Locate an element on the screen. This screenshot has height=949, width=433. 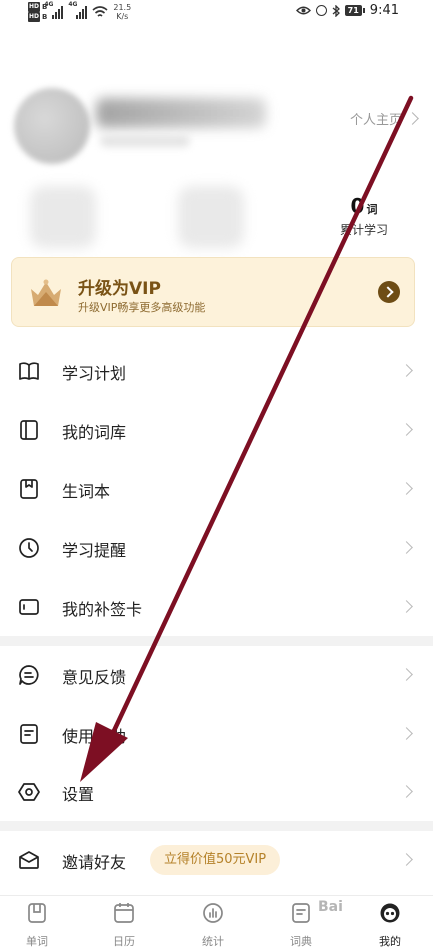
tab-label: 词典 is located at coordinates (301, 941).